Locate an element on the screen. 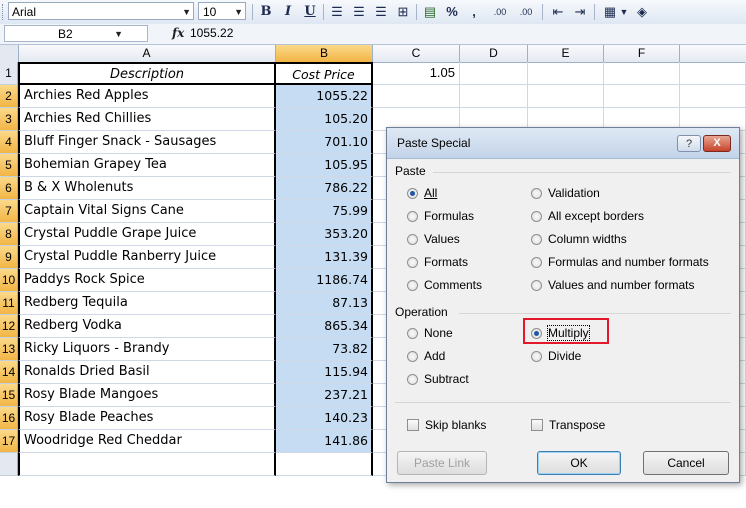 This screenshot has height=508, width=746. row-header: 13 is located at coordinates (9, 349).